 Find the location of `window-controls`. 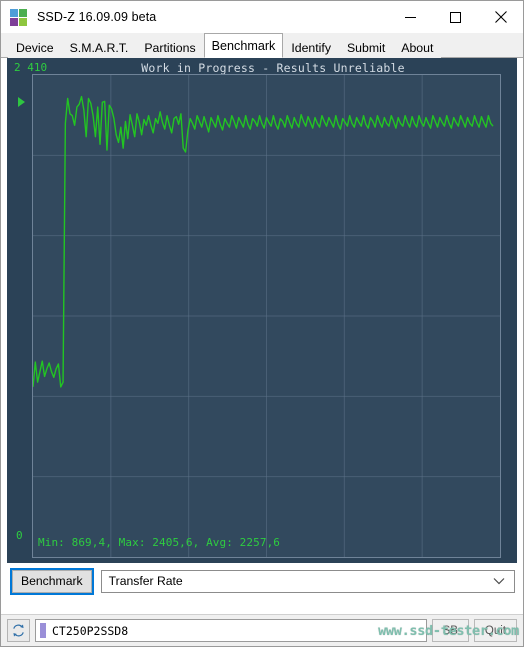

window-controls is located at coordinates (455, 17).